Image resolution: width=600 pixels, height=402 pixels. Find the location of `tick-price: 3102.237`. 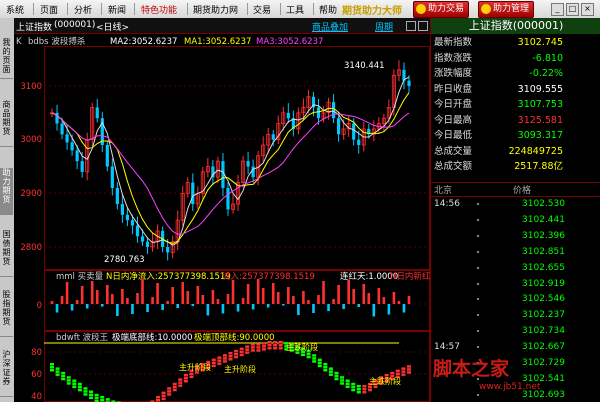

tick-price: 3102.237 is located at coordinates (543, 315).